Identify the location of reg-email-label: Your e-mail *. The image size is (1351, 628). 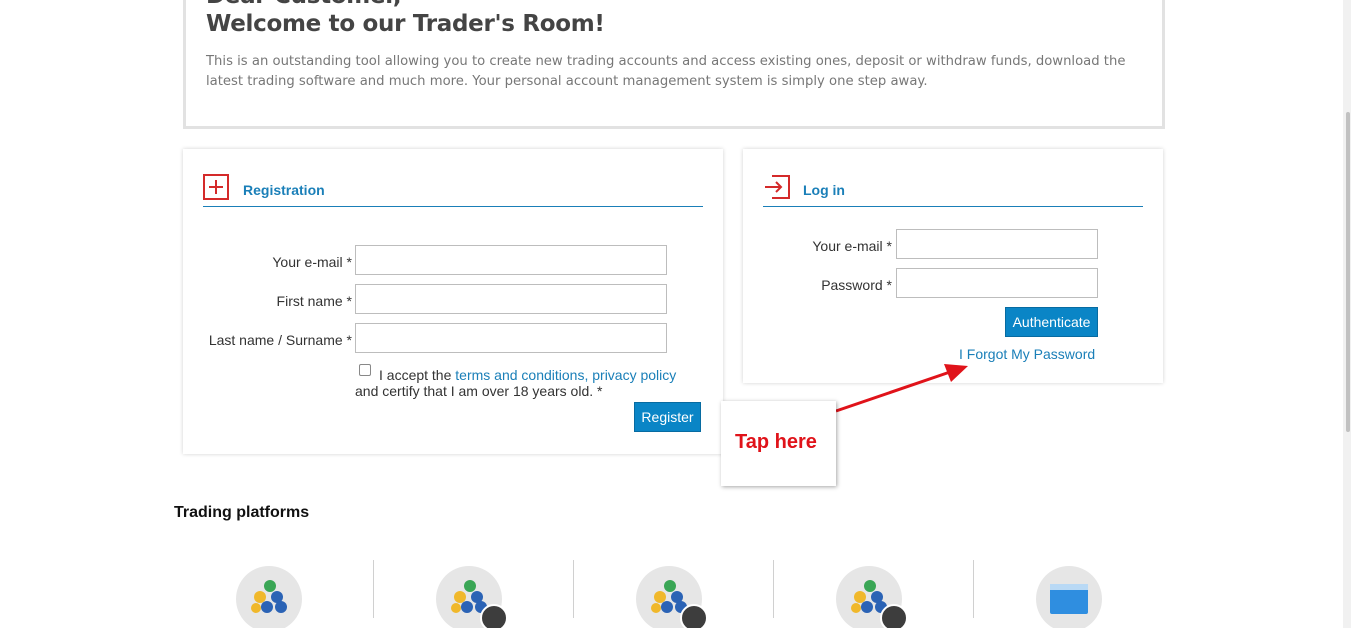
(312, 262).